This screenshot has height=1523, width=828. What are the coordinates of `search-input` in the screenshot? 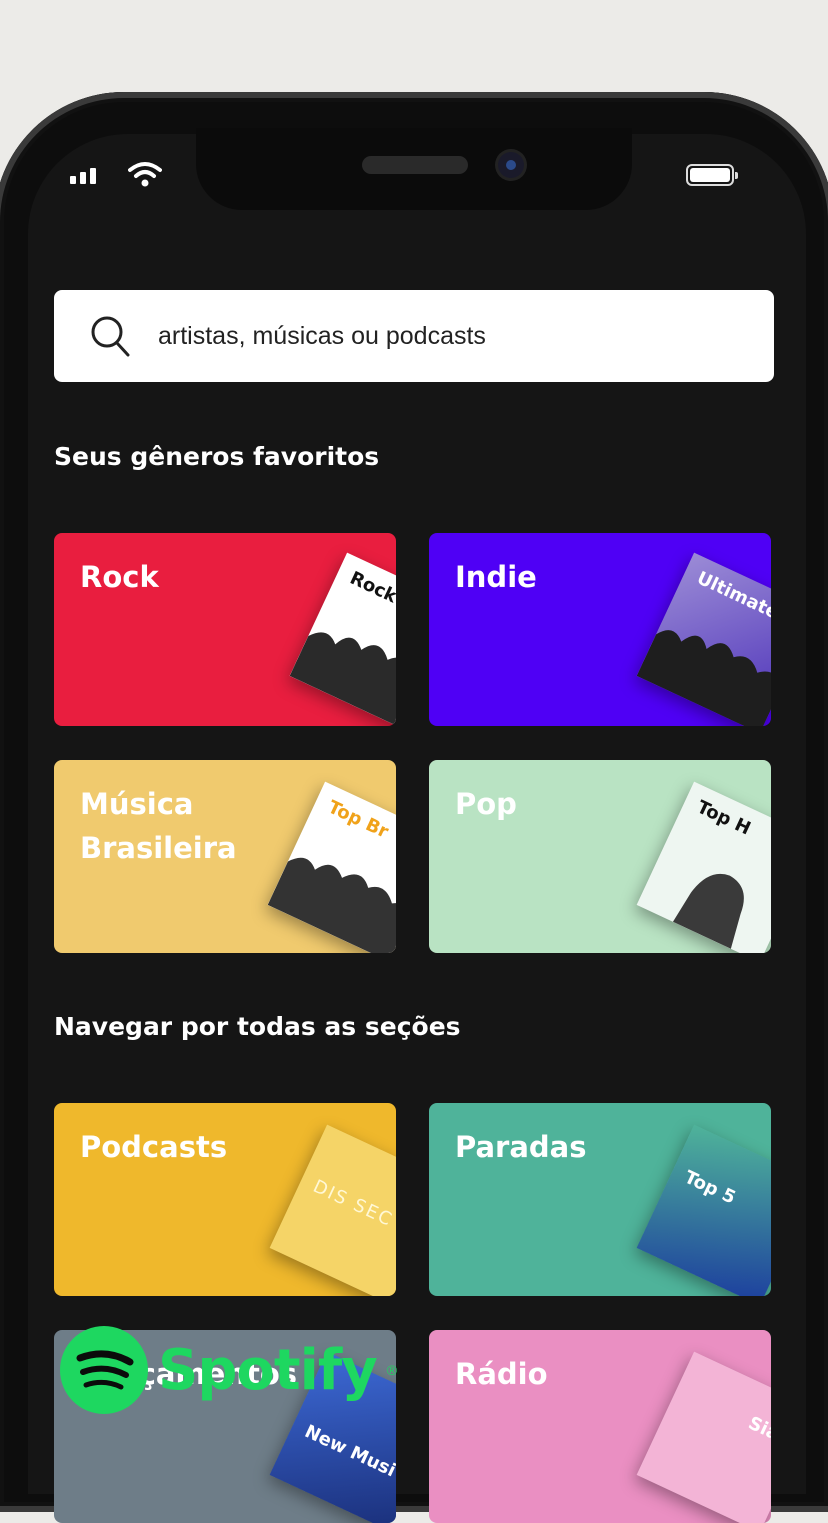 It's located at (438, 336).